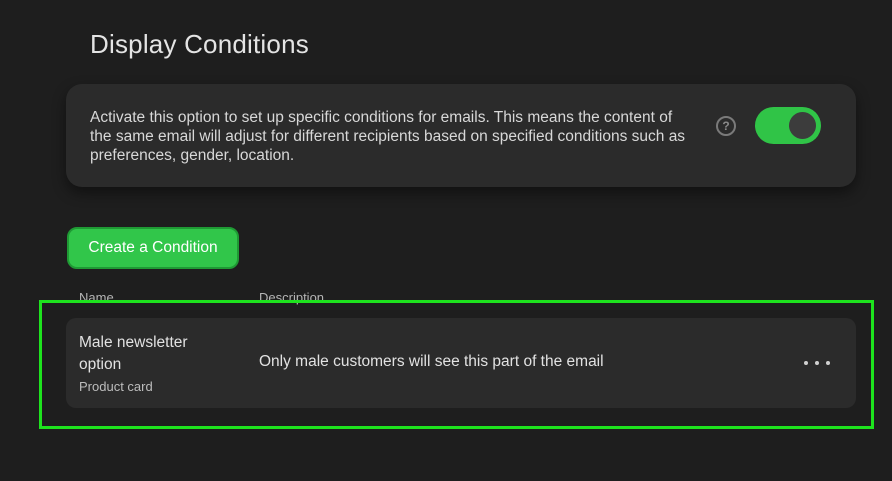 The image size is (892, 481). What do you see at coordinates (153, 248) in the screenshot?
I see `create-condition-button: Create a Condition` at bounding box center [153, 248].